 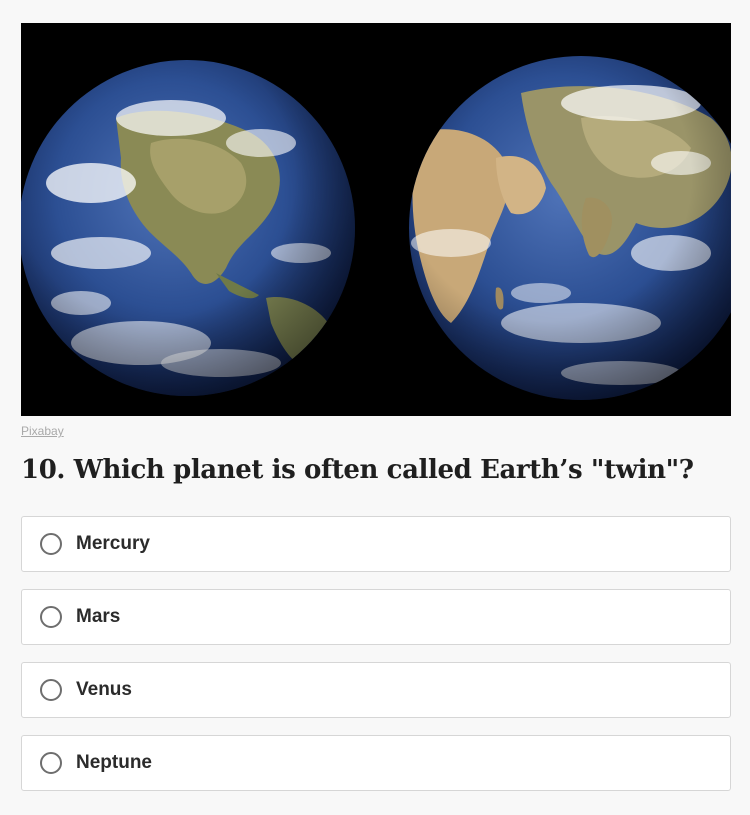 I want to click on image-credit-link: Pixabay, so click(x=42, y=431).